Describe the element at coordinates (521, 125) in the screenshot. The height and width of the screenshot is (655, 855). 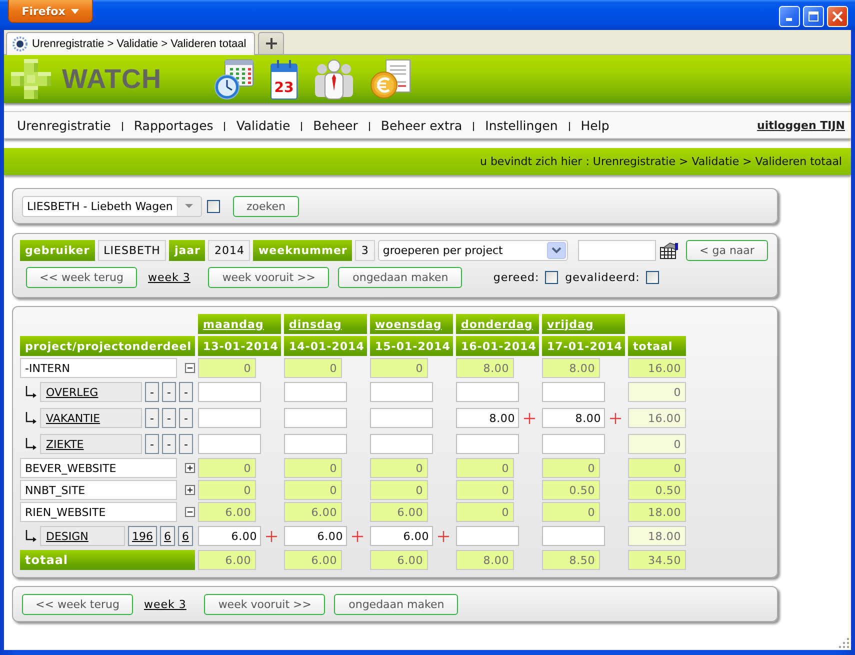
I see `nav-link: Instellingen` at that location.